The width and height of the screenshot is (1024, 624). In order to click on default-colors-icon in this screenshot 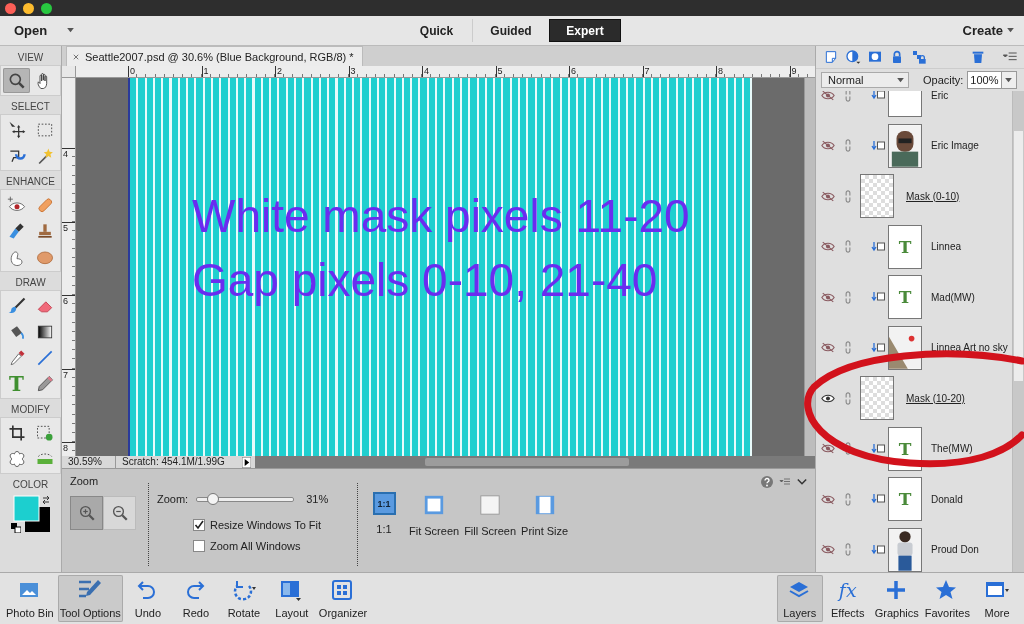, I will do `click(15, 528)`.